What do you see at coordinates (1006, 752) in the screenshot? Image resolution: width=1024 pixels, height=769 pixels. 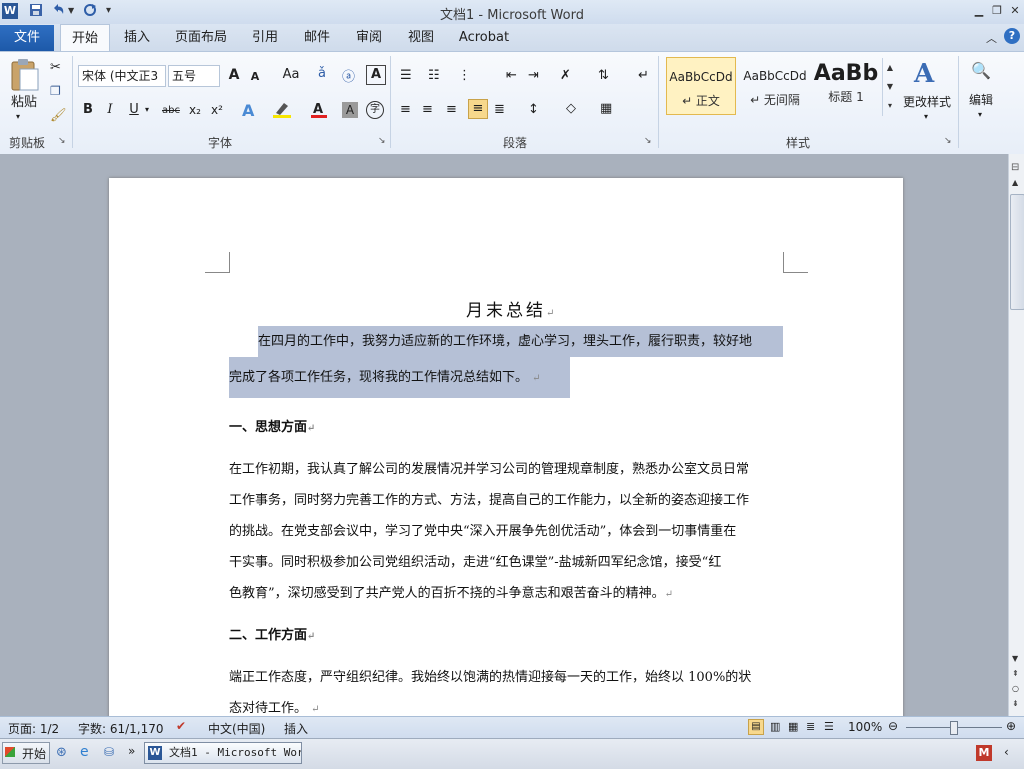 I see `tray-expand-icon: ‹` at bounding box center [1006, 752].